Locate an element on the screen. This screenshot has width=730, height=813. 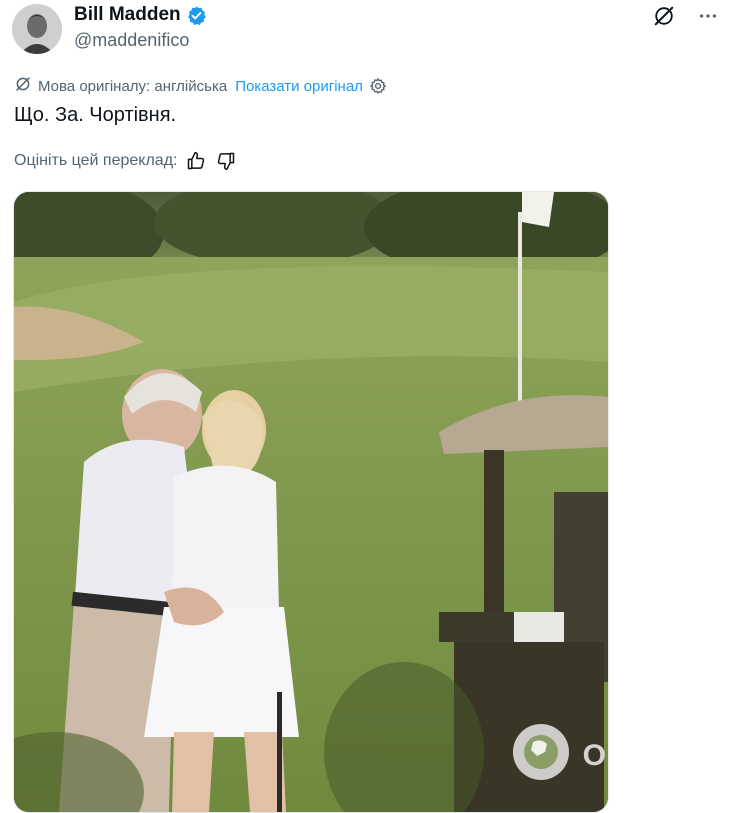
thumbs-down-icon is located at coordinates (226, 161).